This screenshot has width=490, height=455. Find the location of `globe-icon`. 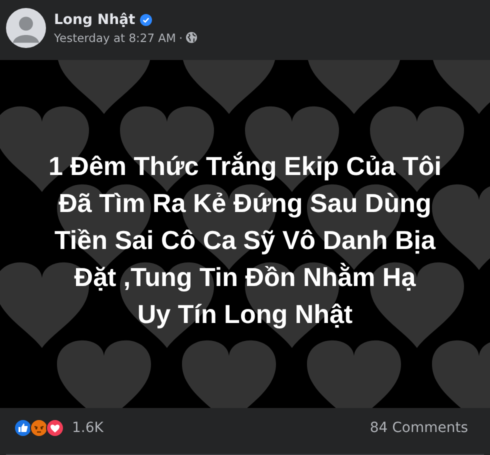

globe-icon is located at coordinates (191, 37).